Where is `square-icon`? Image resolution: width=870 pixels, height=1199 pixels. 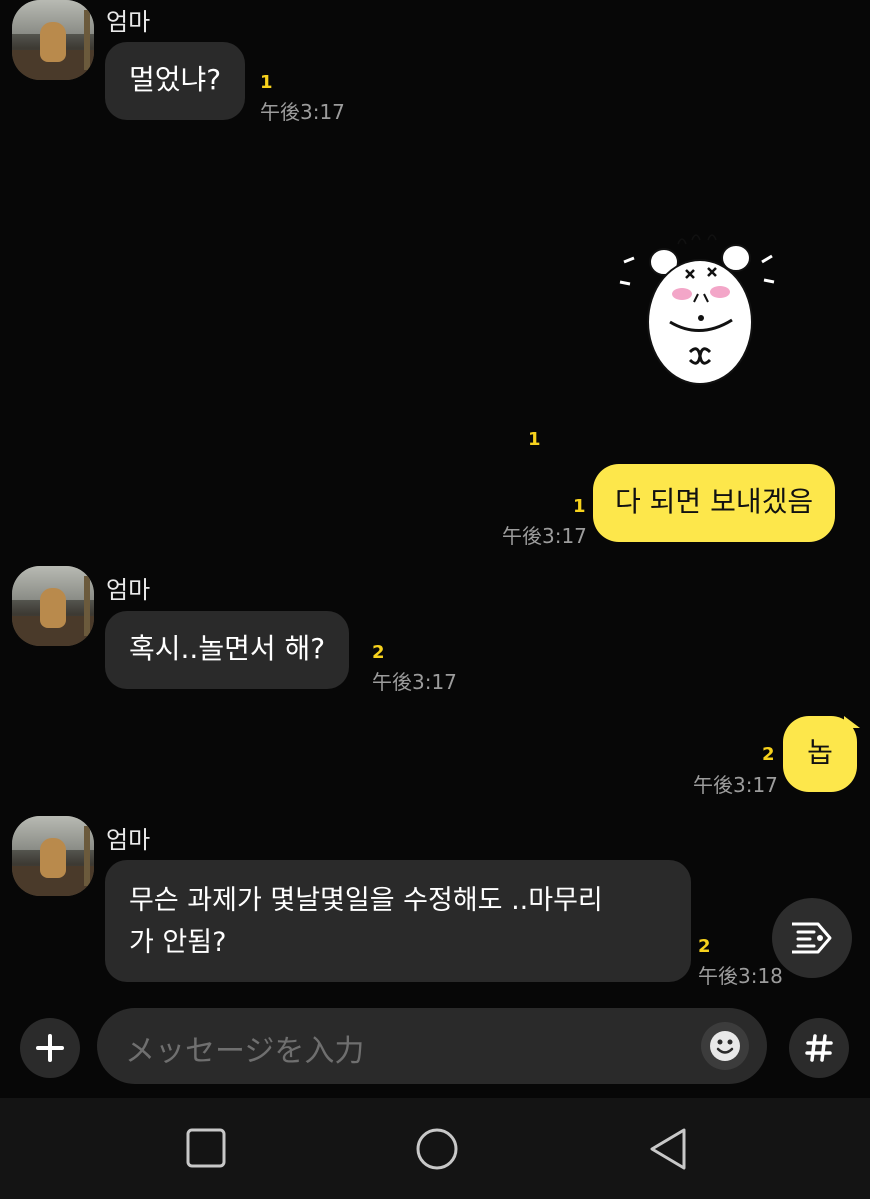 square-icon is located at coordinates (206, 1148).